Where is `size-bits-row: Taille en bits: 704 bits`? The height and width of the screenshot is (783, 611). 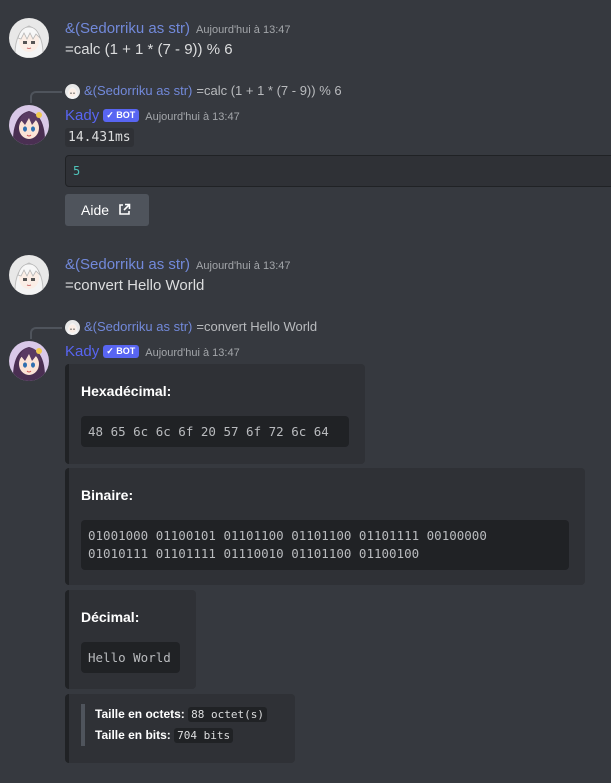 size-bits-row: Taille en bits: 704 bits is located at coordinates (181, 735).